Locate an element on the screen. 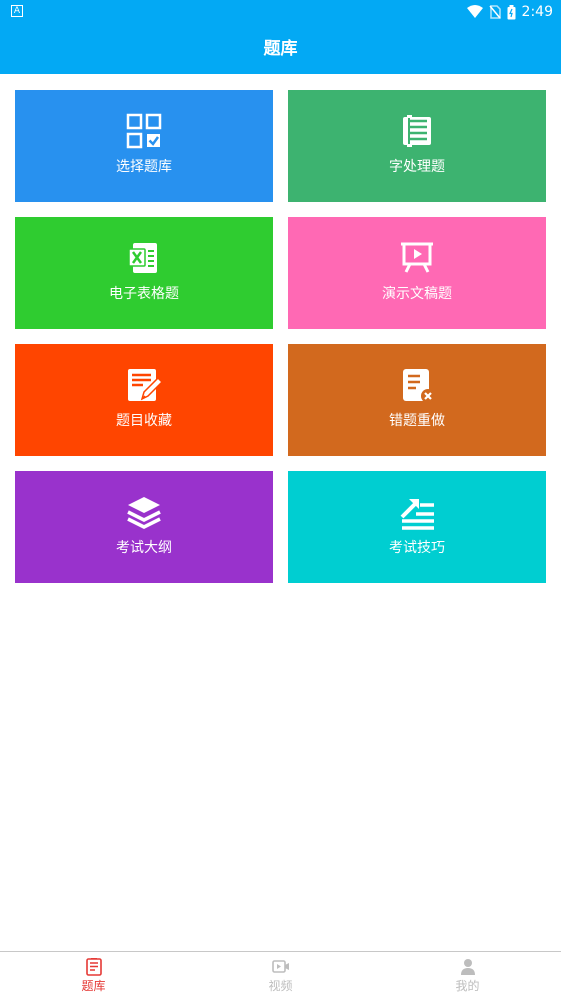 This screenshot has width=561, height=998. tile-label: 考试技巧 is located at coordinates (417, 548).